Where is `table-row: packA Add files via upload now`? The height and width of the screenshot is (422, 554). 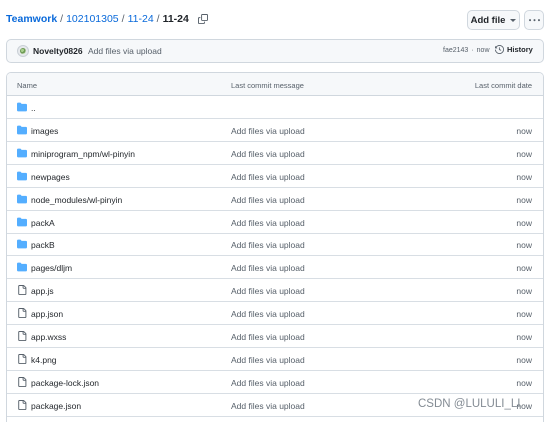
table-row: packA Add files via upload now is located at coordinates (275, 222).